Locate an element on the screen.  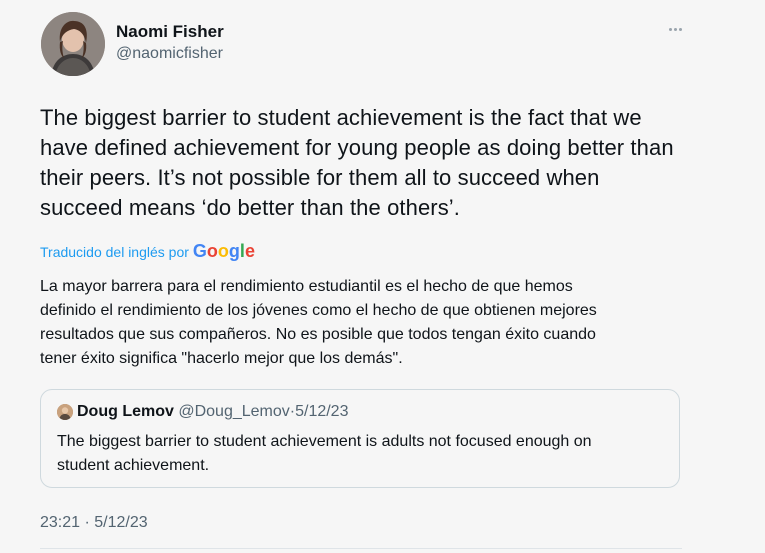
author-avatar is located at coordinates (73, 44).